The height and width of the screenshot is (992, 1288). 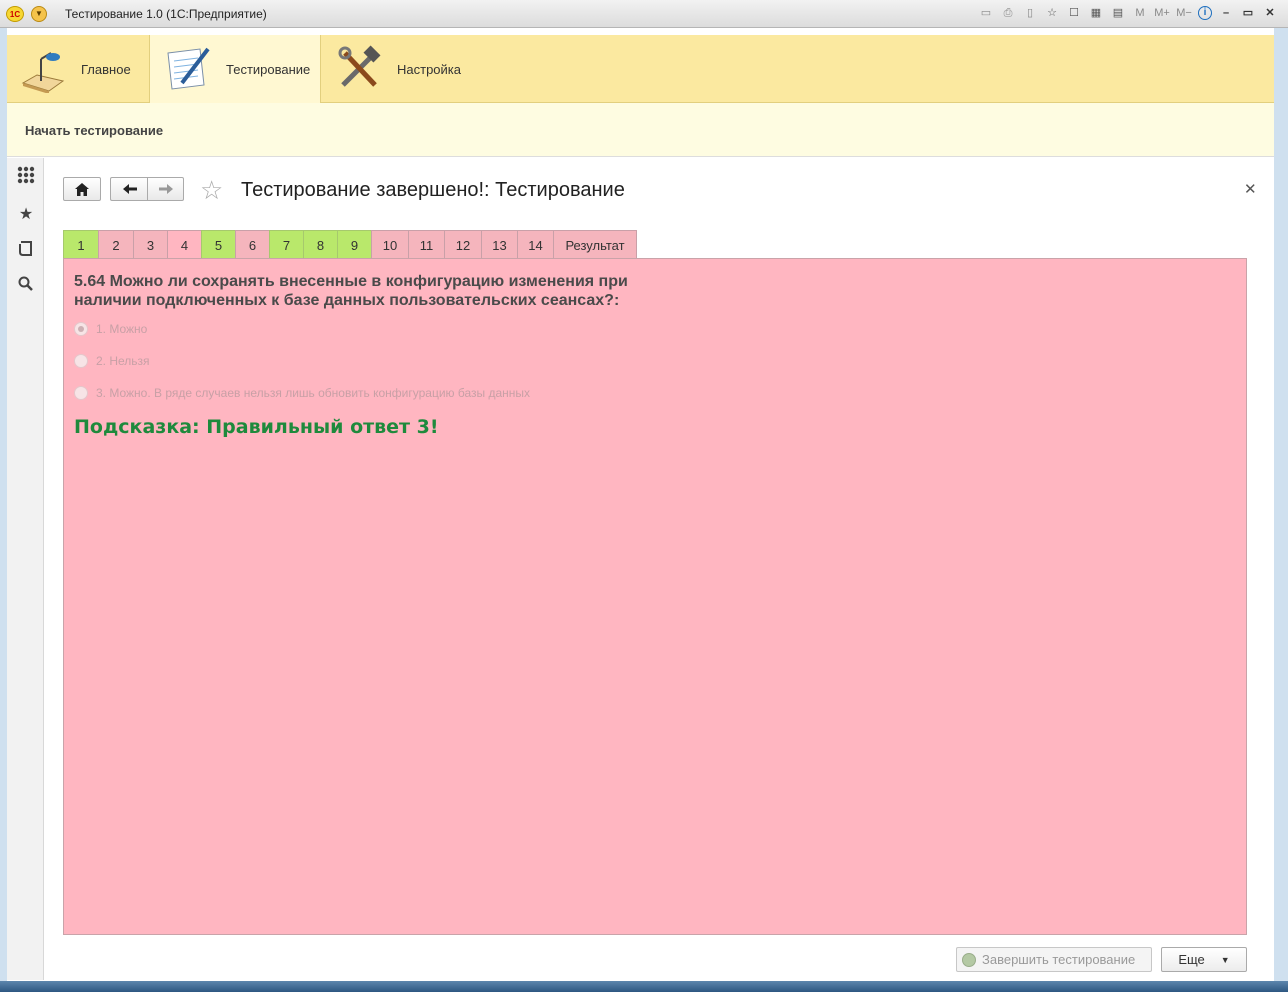 What do you see at coordinates (1059, 959) in the screenshot?
I see `finish-testing-label: Завершить тестирование` at bounding box center [1059, 959].